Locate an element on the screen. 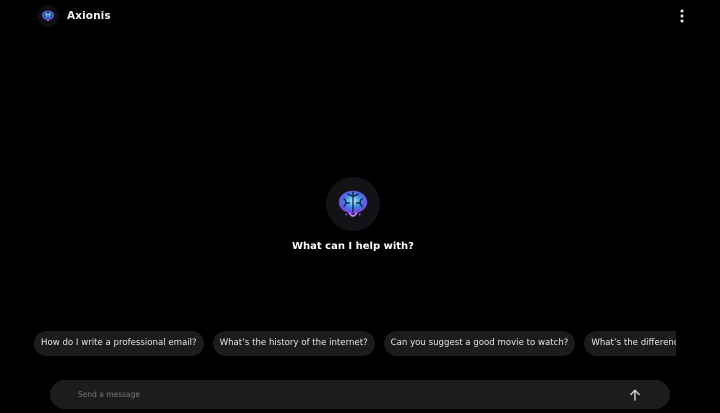 The image size is (720, 413). message-input is located at coordinates (338, 394).